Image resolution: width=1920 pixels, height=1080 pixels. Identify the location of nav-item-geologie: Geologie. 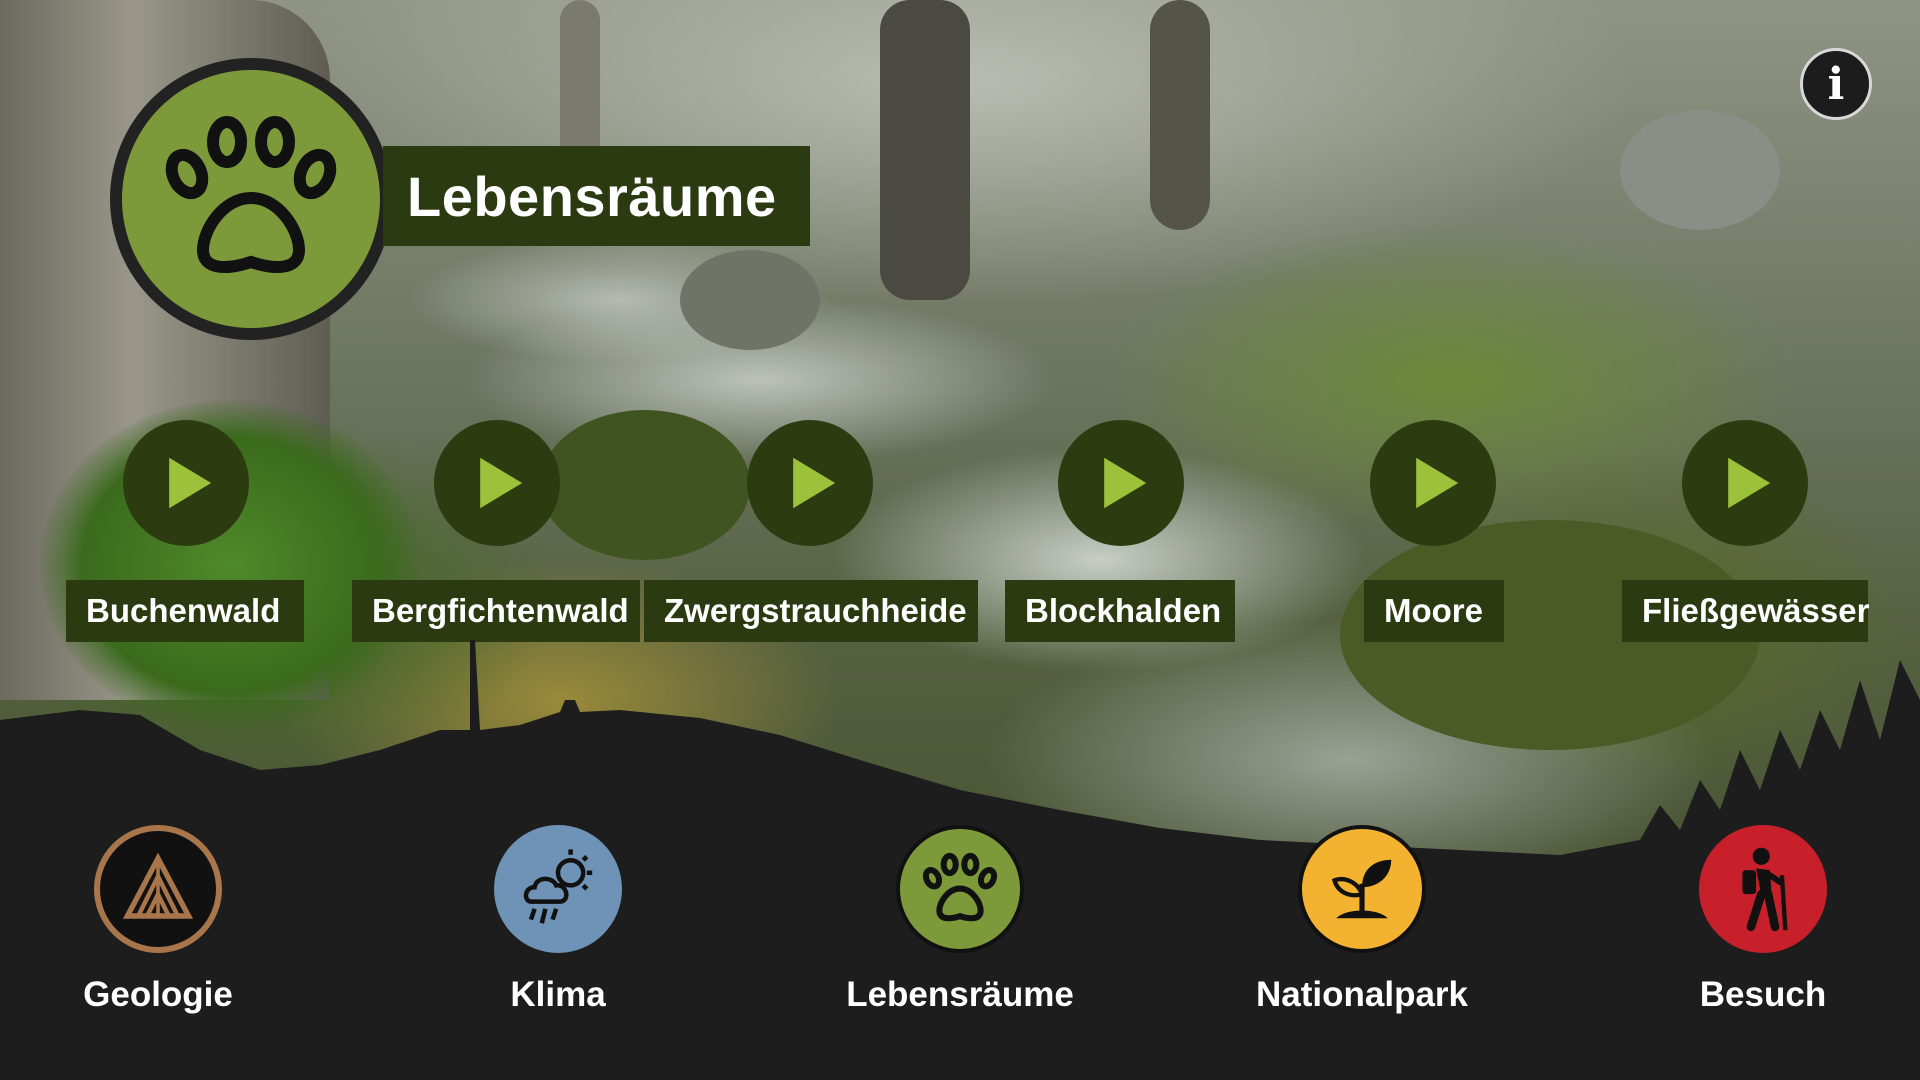
(158, 925).